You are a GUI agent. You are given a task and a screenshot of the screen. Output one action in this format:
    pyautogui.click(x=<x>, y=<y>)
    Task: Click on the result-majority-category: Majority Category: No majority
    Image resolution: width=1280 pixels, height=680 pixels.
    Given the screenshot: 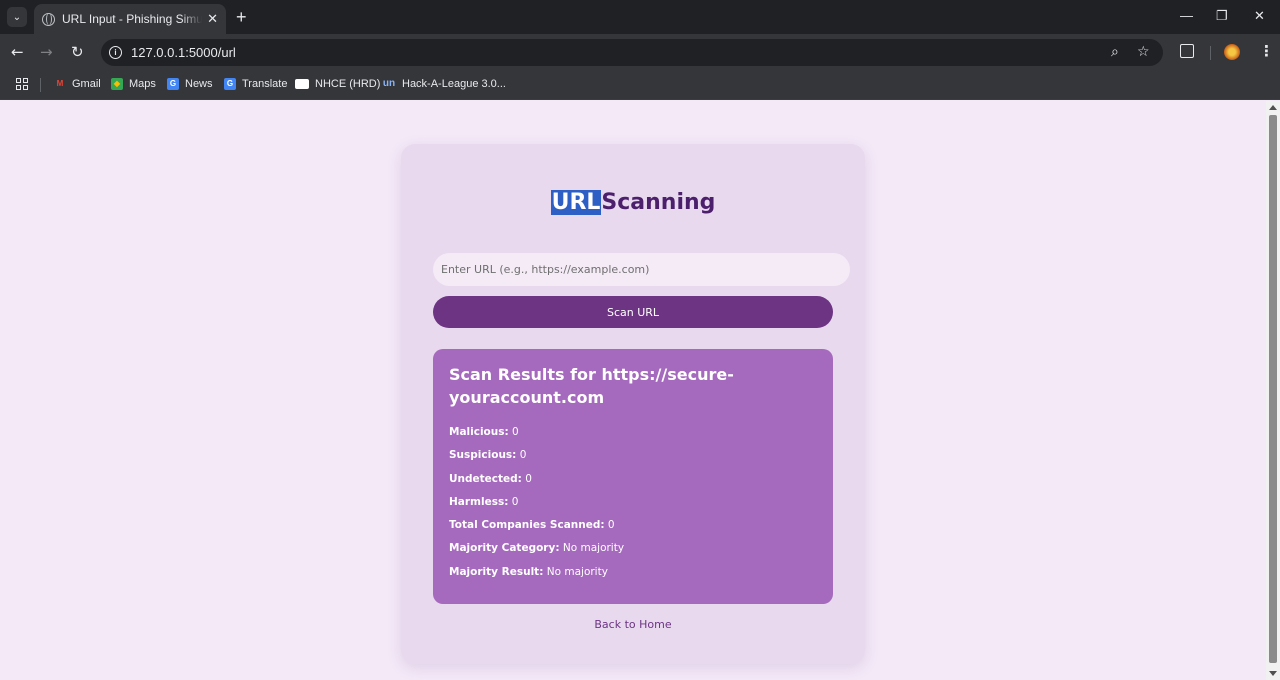 What is the action you would take?
    pyautogui.click(x=537, y=548)
    